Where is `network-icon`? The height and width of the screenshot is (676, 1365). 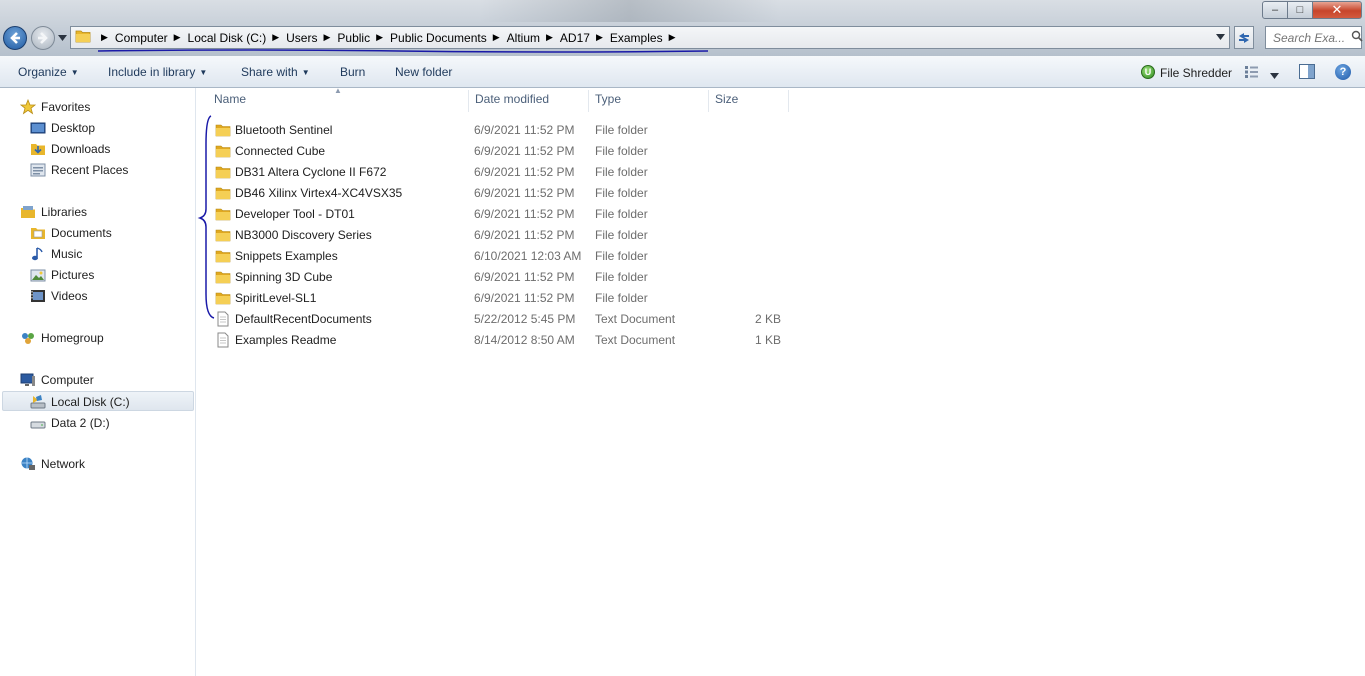 network-icon is located at coordinates (28, 464).